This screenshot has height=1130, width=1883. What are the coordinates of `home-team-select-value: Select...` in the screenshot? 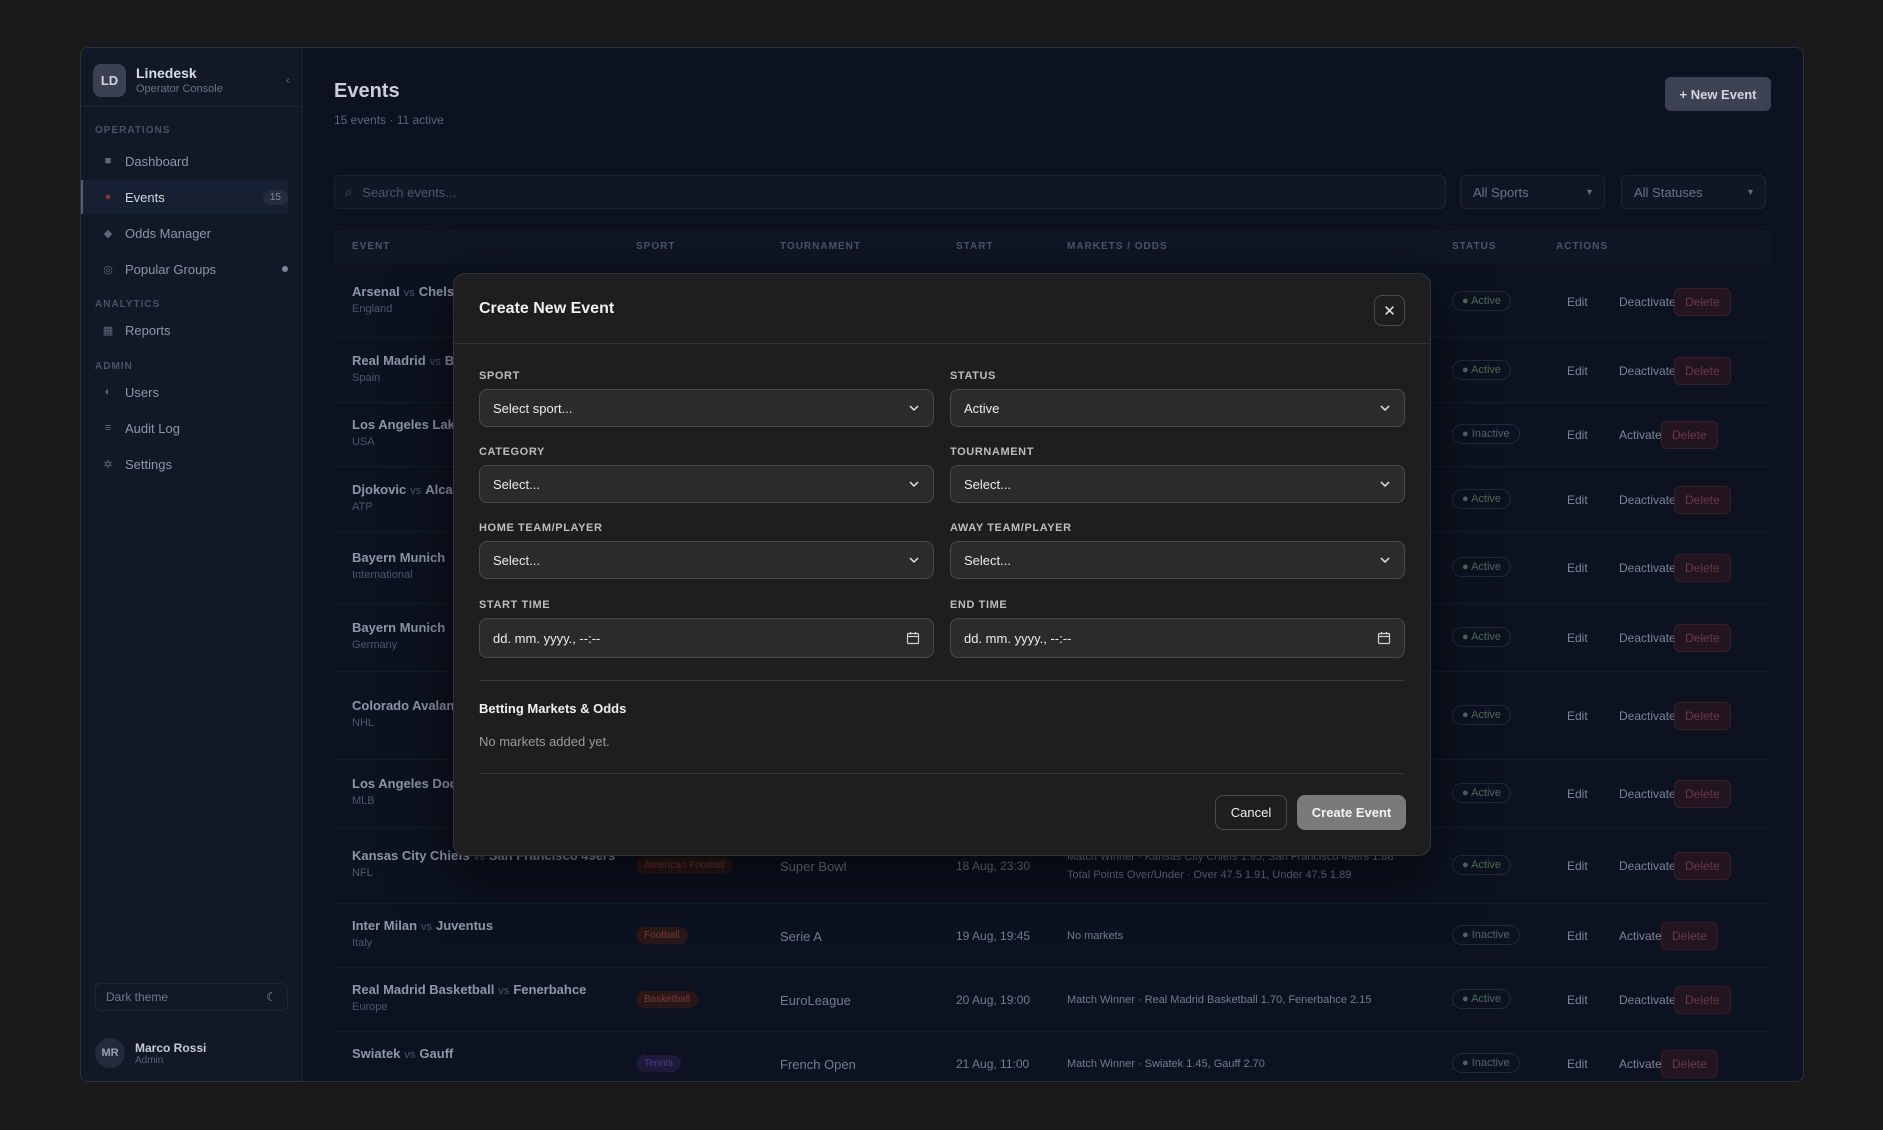 It's located at (516, 560).